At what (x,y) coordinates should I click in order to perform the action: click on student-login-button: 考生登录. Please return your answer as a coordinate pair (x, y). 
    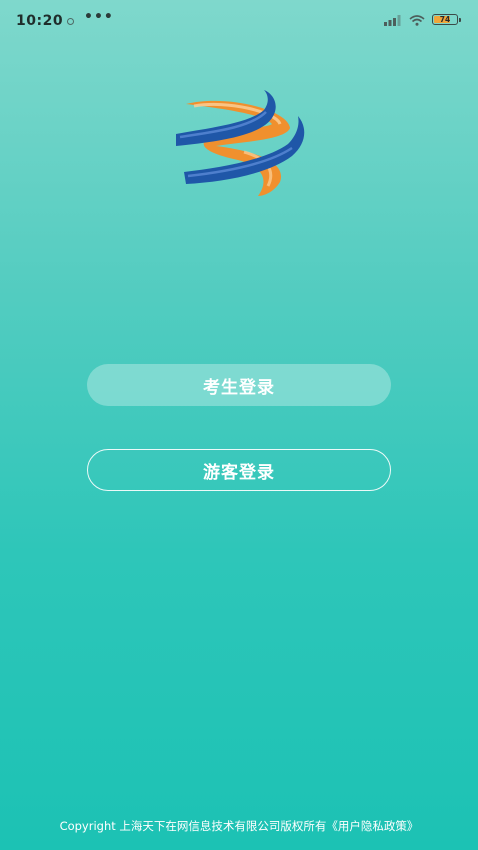
    Looking at the image, I should click on (239, 385).